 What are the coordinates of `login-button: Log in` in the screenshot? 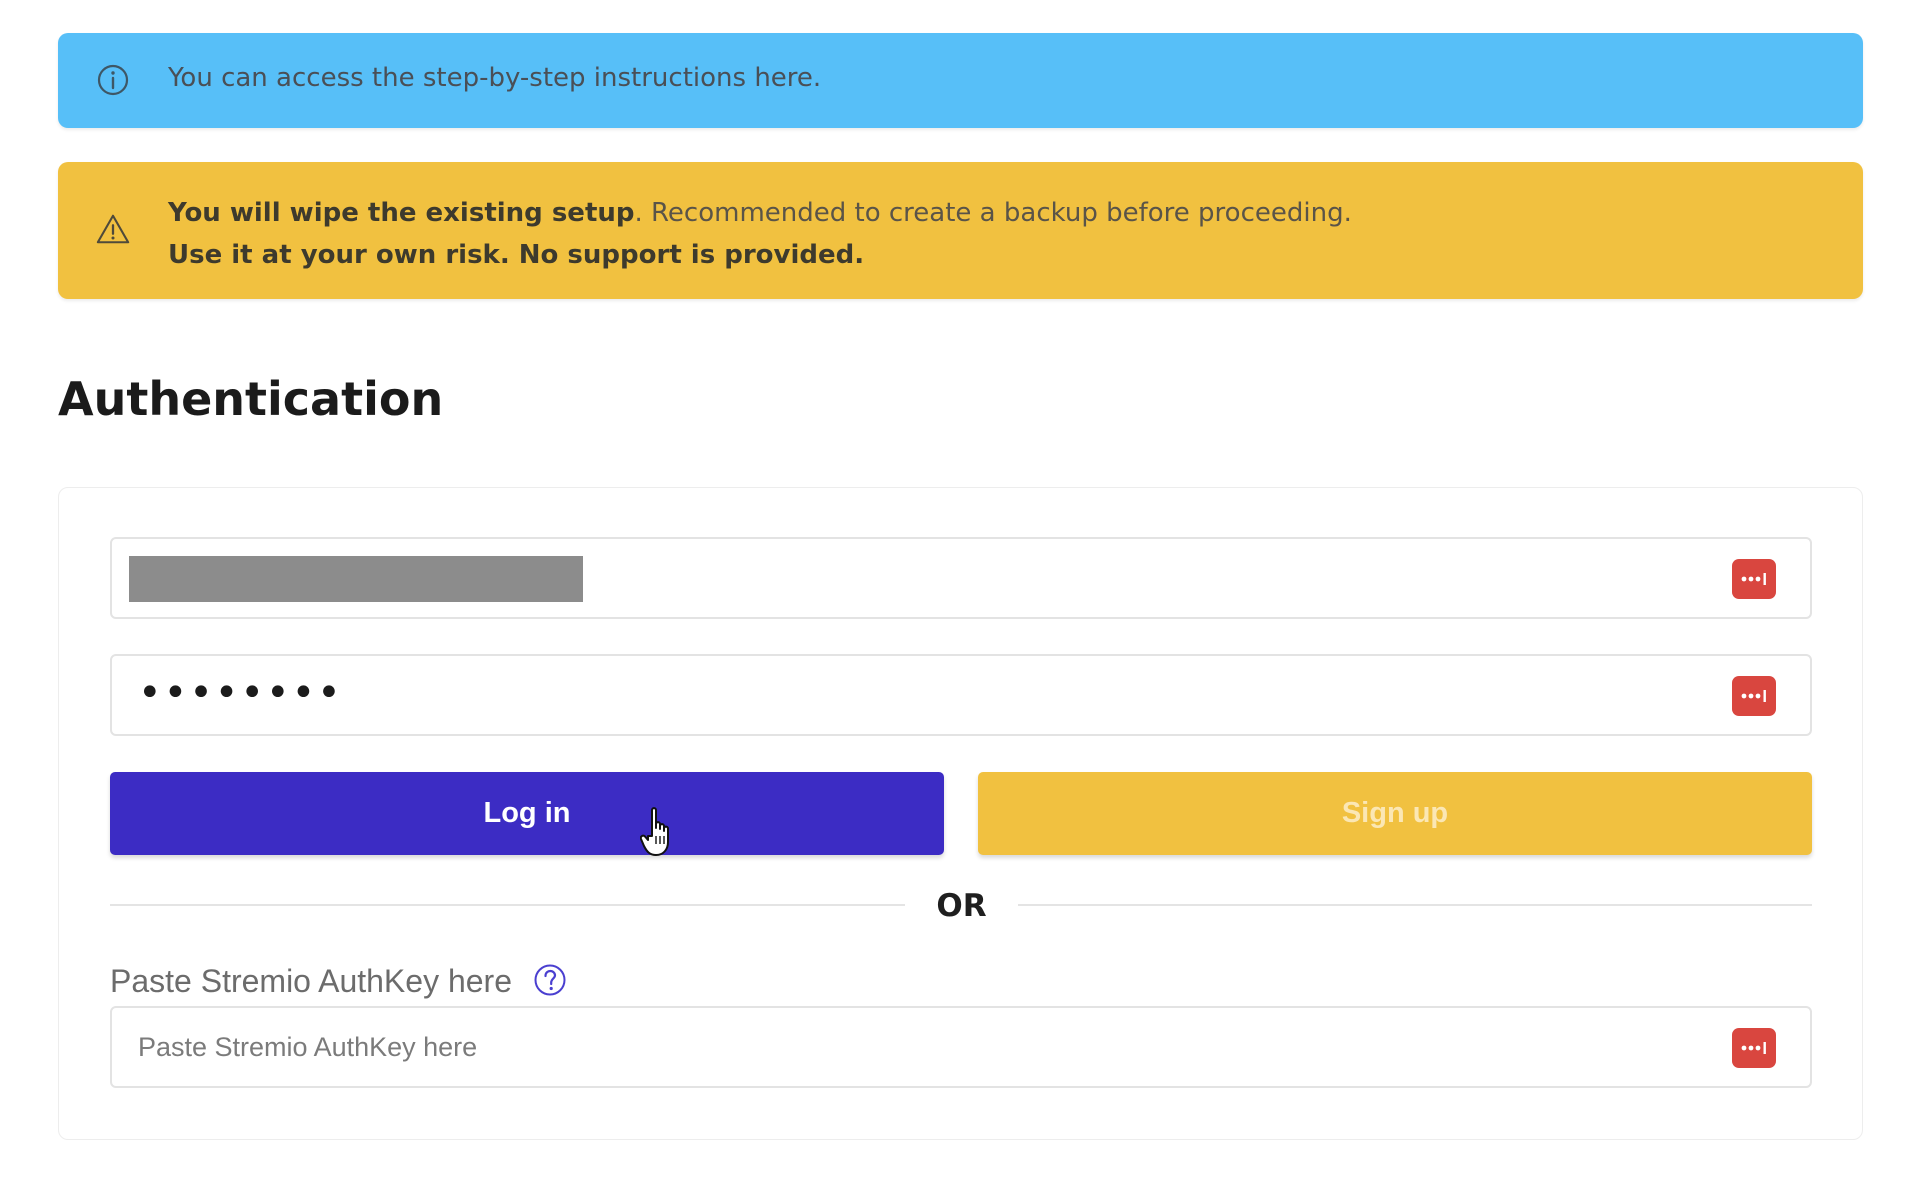 It's located at (527, 813).